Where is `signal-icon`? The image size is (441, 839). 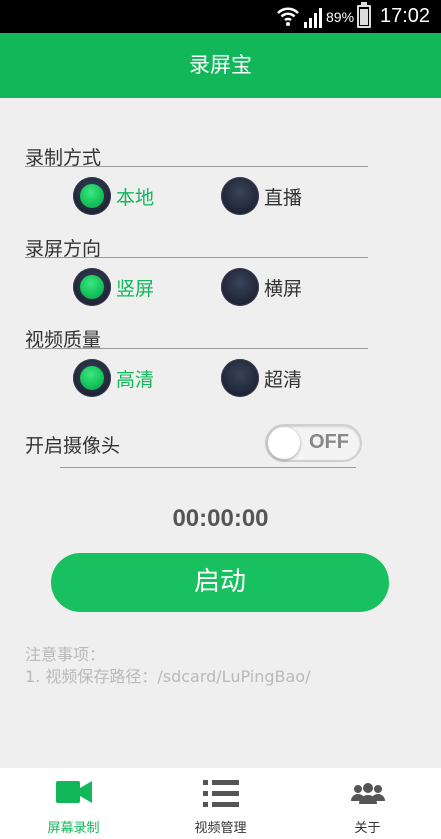
signal-icon is located at coordinates (313, 18).